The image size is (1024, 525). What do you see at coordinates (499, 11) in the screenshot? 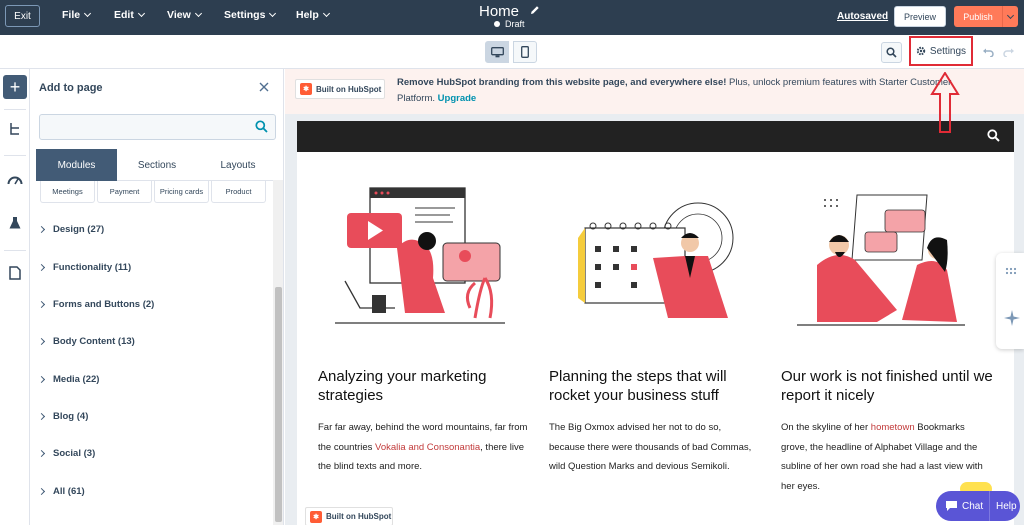
I see `page-title: Home` at bounding box center [499, 11].